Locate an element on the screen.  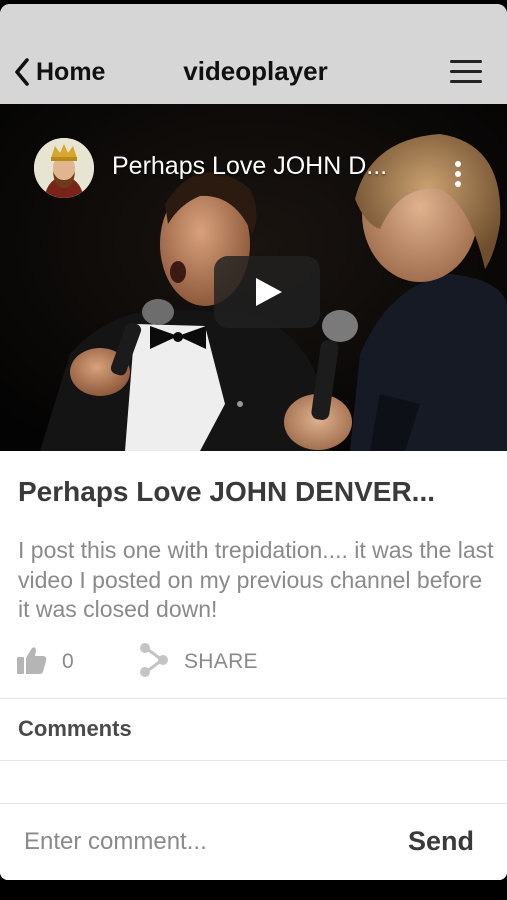
video-more-button is located at coordinates (458, 174).